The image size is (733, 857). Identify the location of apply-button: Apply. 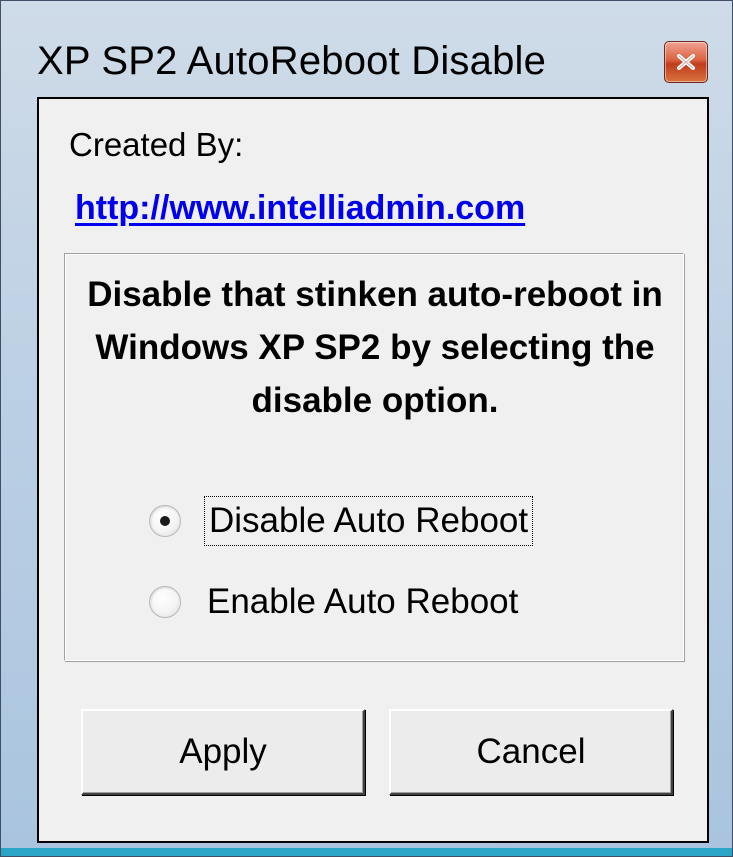
(223, 752).